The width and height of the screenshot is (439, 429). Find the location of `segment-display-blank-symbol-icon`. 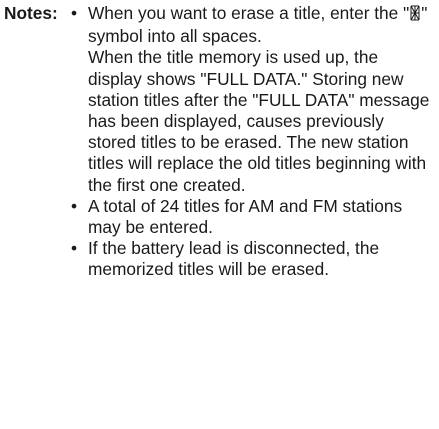

segment-display-blank-symbol-icon is located at coordinates (415, 15).